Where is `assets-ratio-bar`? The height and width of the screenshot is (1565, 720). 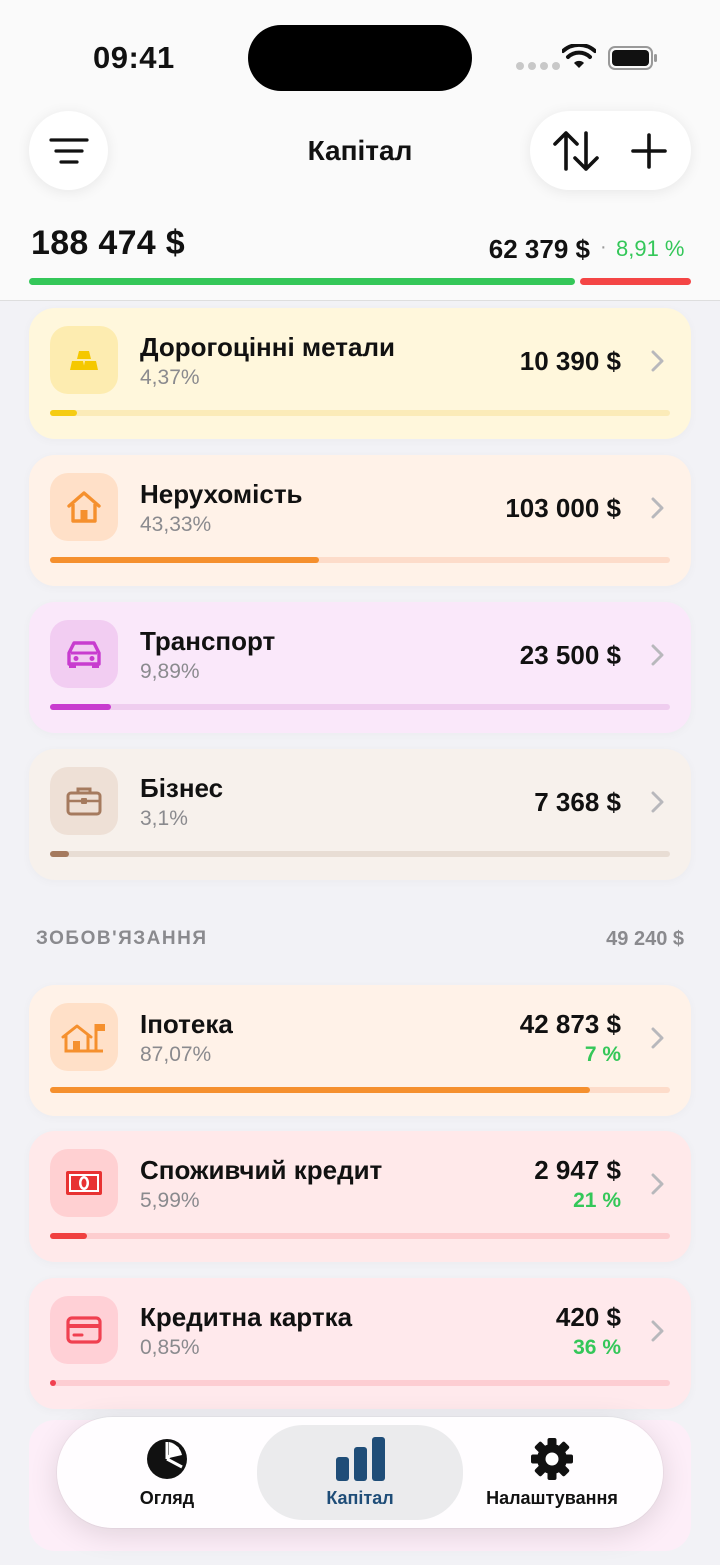
assets-ratio-bar is located at coordinates (302, 281).